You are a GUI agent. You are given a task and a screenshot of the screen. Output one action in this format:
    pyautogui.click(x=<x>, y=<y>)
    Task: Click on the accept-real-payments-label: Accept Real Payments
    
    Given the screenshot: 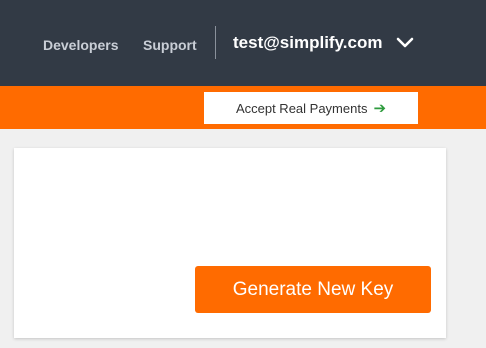 What is the action you would take?
    pyautogui.click(x=301, y=108)
    